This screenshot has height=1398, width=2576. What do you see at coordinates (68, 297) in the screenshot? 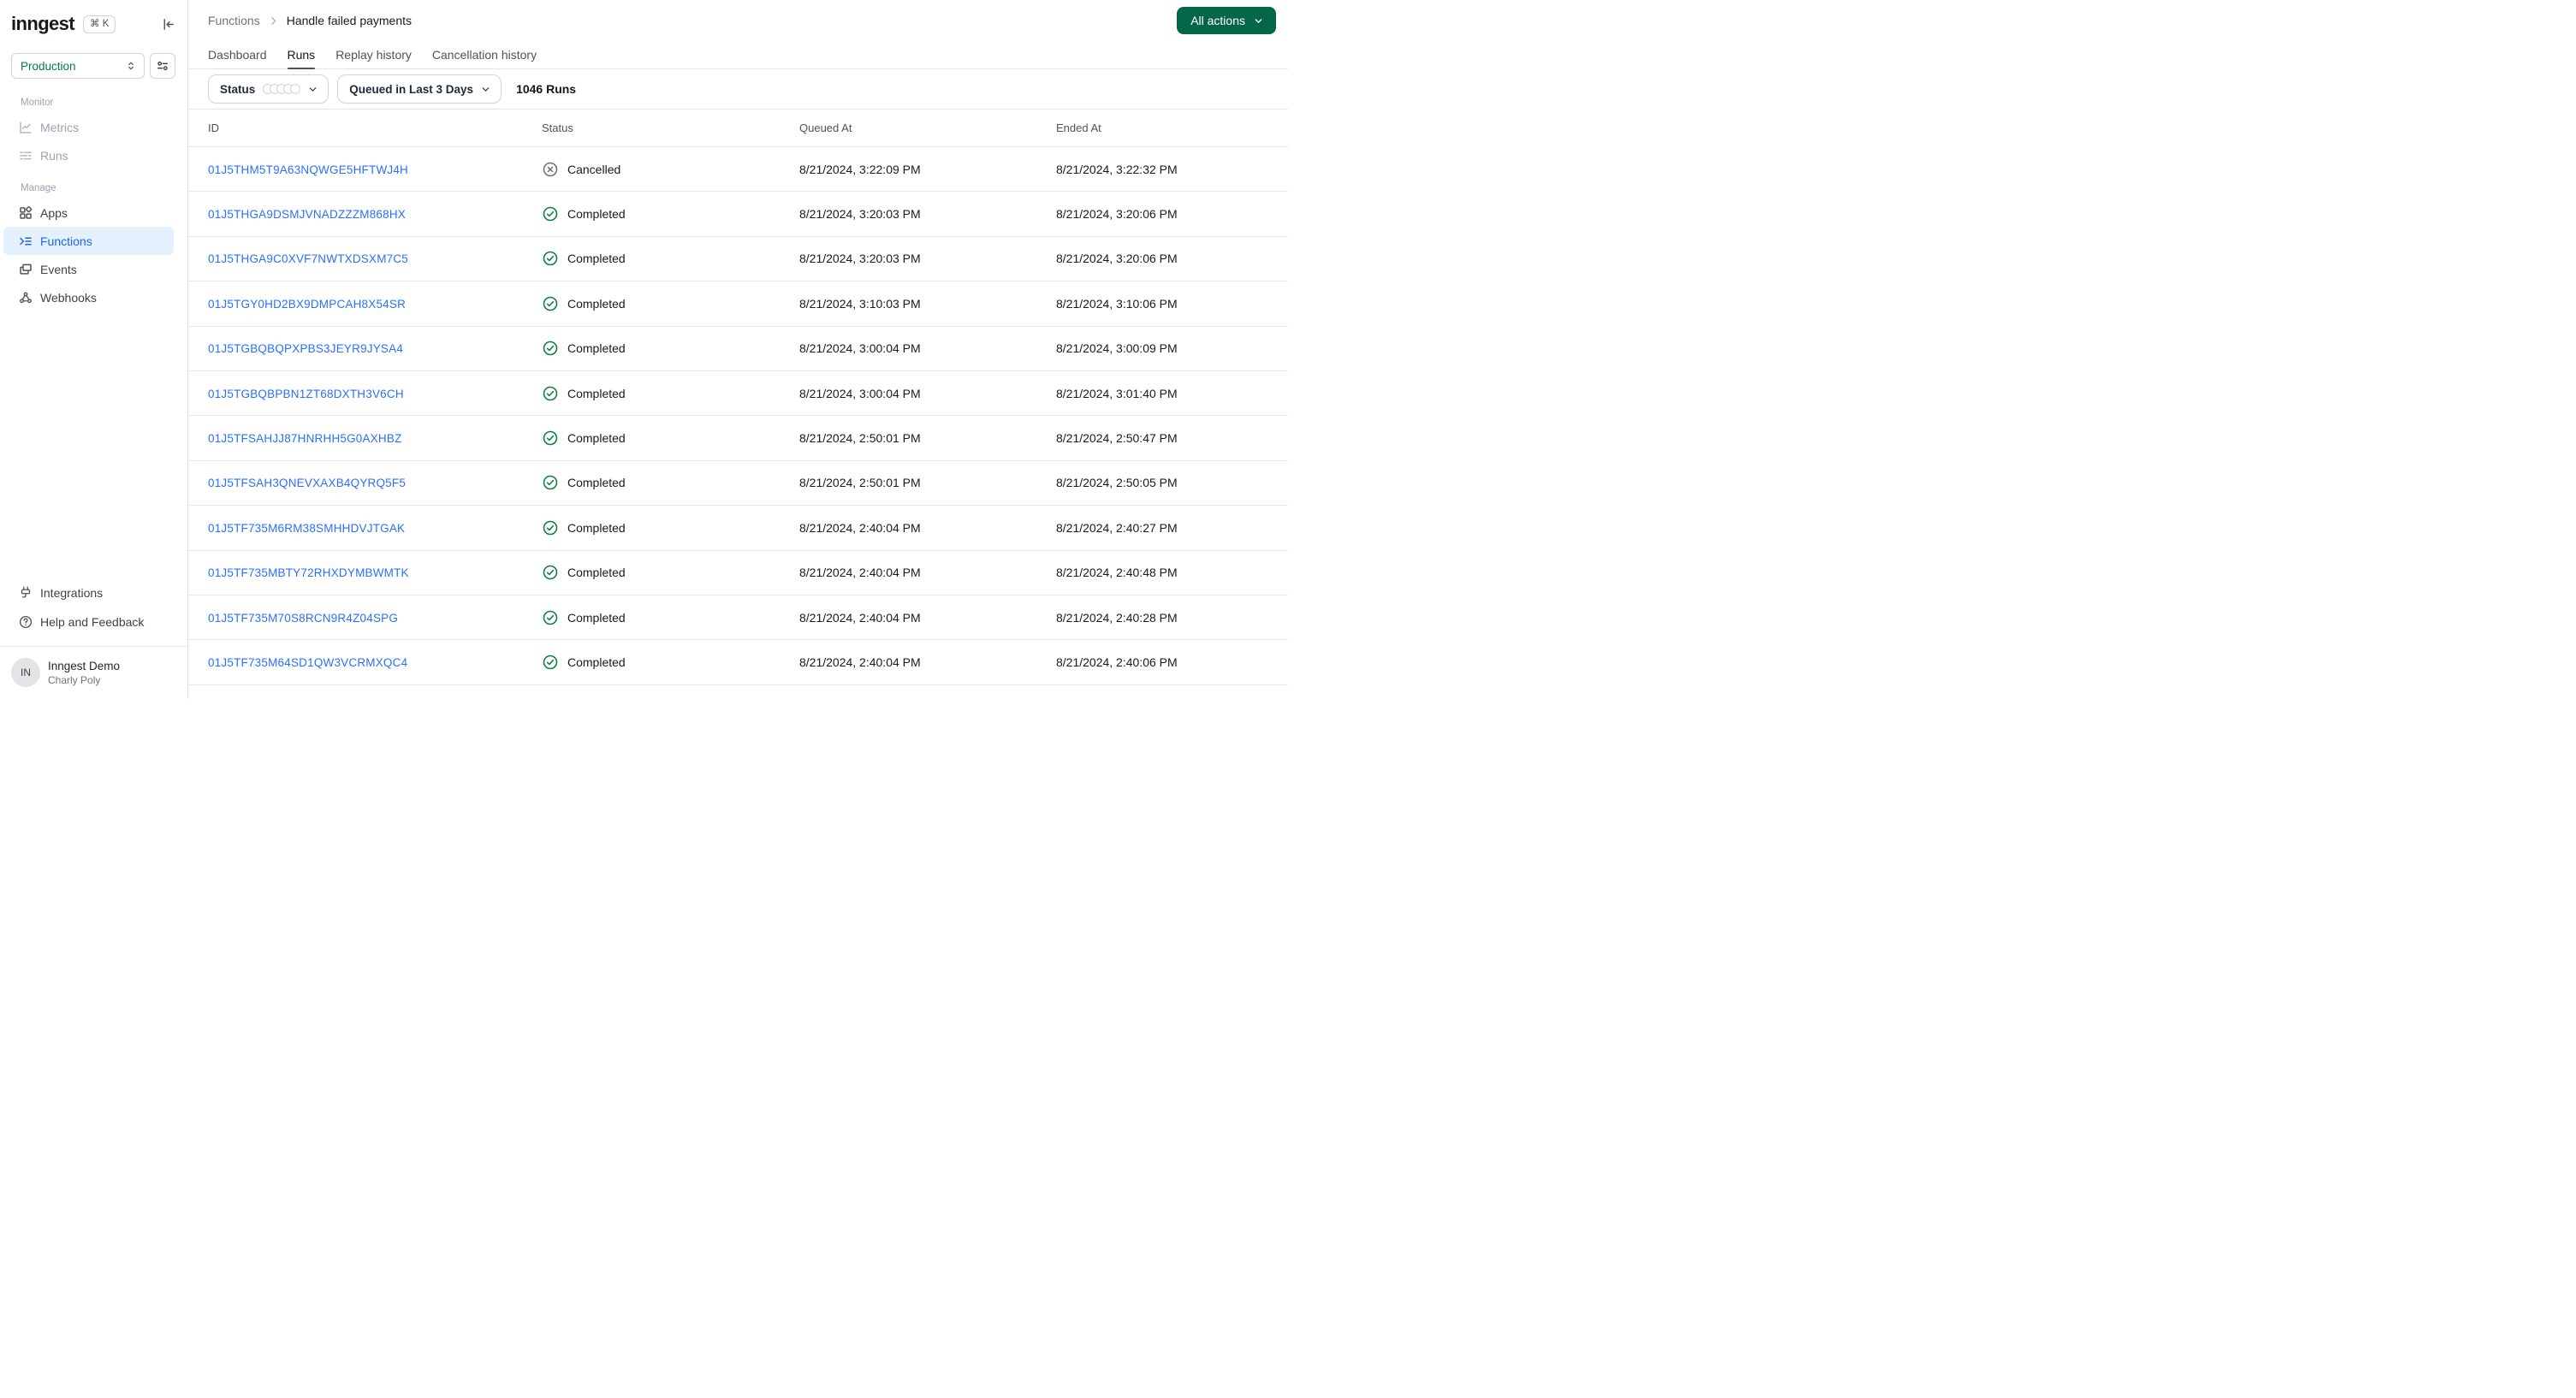
I see `sidebar-item-label: Webhooks` at bounding box center [68, 297].